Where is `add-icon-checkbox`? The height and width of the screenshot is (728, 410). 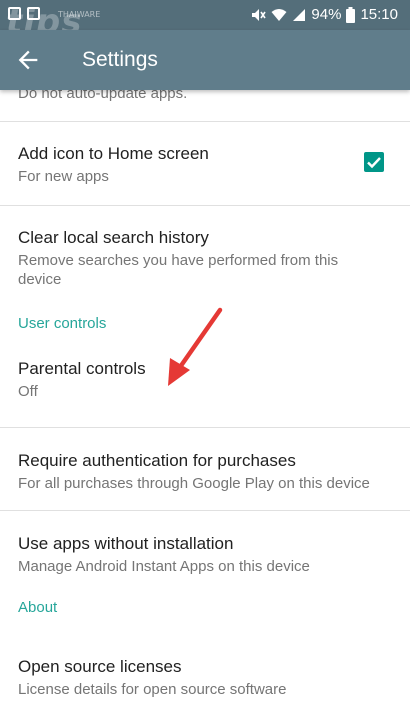 add-icon-checkbox is located at coordinates (374, 162).